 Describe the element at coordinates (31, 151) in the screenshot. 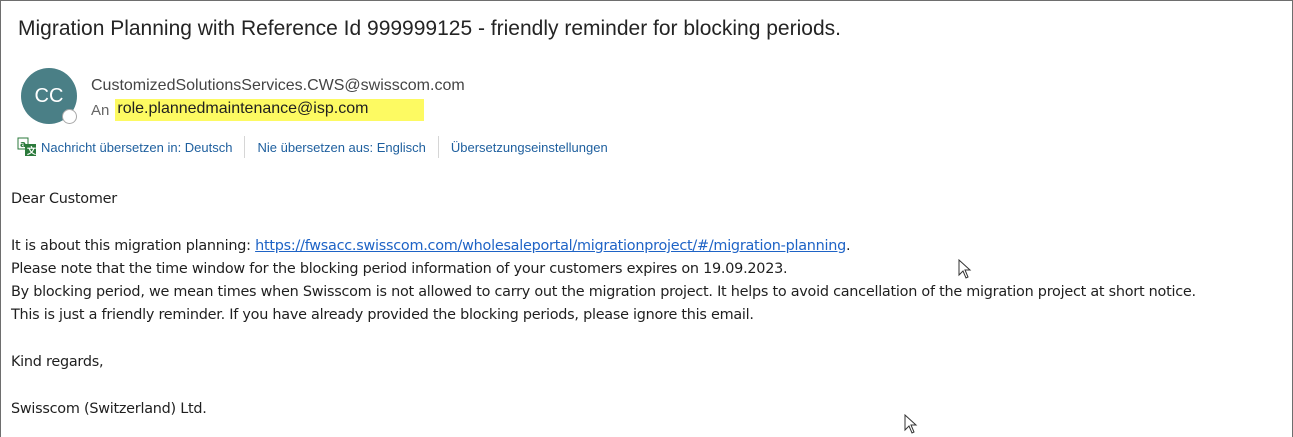

I see `svg-text: 文` at that location.